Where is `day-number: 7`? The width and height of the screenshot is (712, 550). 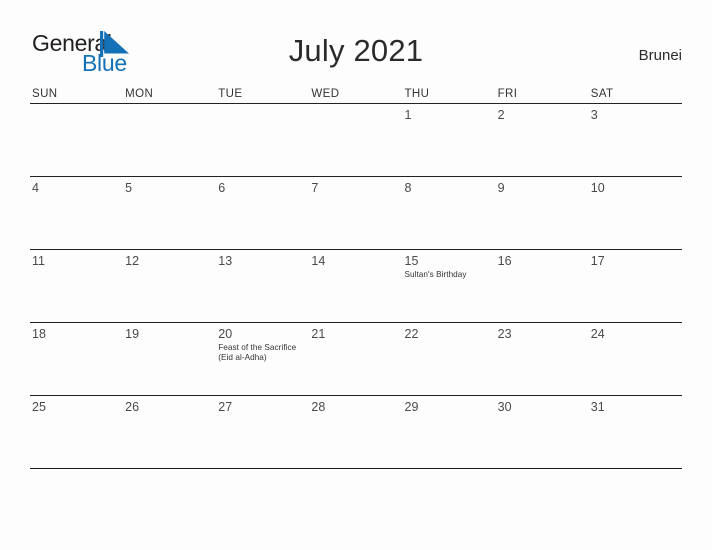
day-number: 7 is located at coordinates (315, 188).